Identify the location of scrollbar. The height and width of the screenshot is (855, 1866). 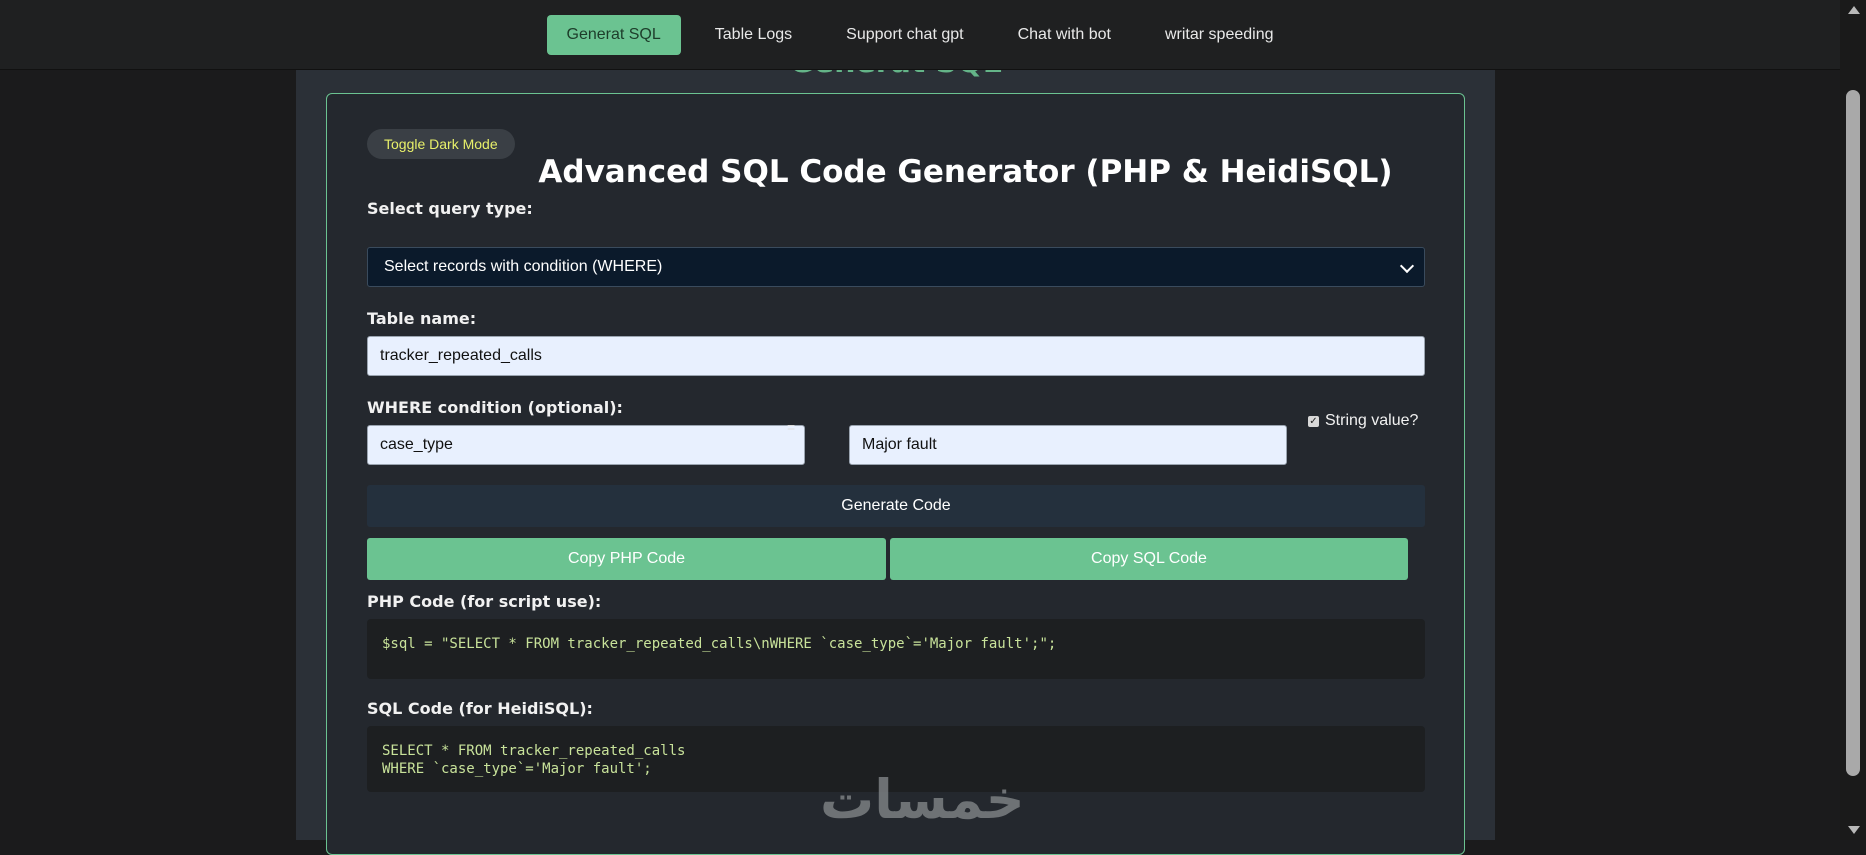
(1853, 420).